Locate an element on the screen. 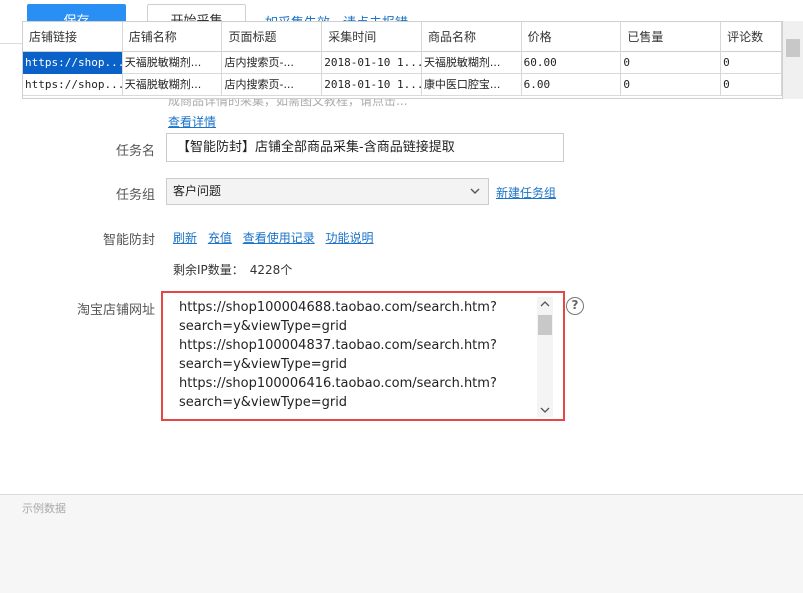 This screenshot has width=803, height=593. task-group-value: 客户问题 is located at coordinates (197, 191).